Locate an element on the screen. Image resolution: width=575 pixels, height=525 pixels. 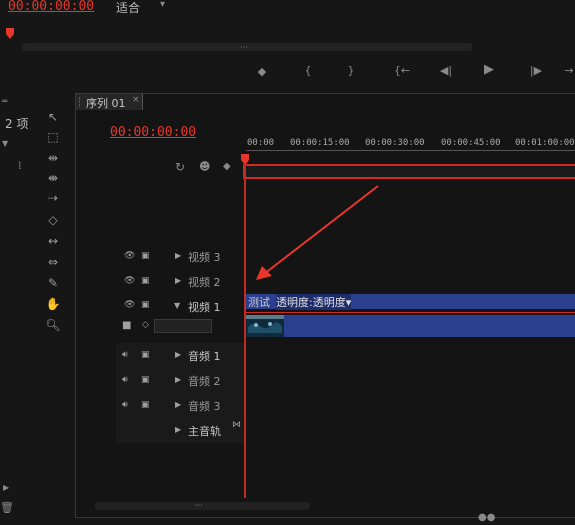
clip-effect-select: 透明度:透明度▾ is located at coordinates (314, 302).